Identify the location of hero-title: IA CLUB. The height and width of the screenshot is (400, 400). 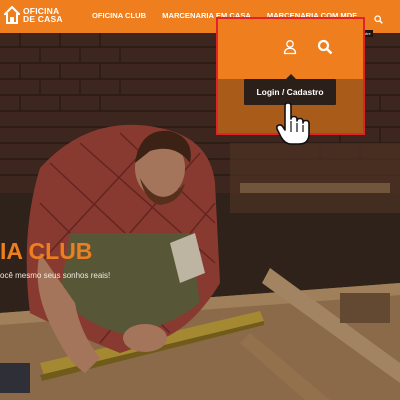
(46, 251).